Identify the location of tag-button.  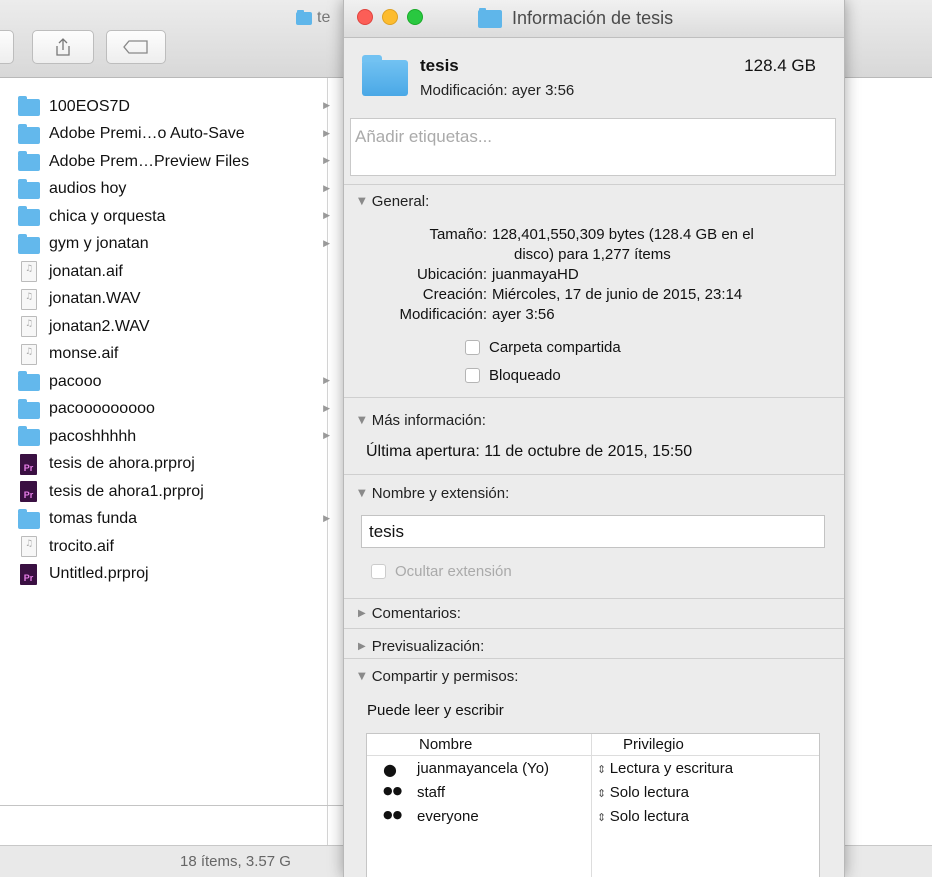
(136, 47).